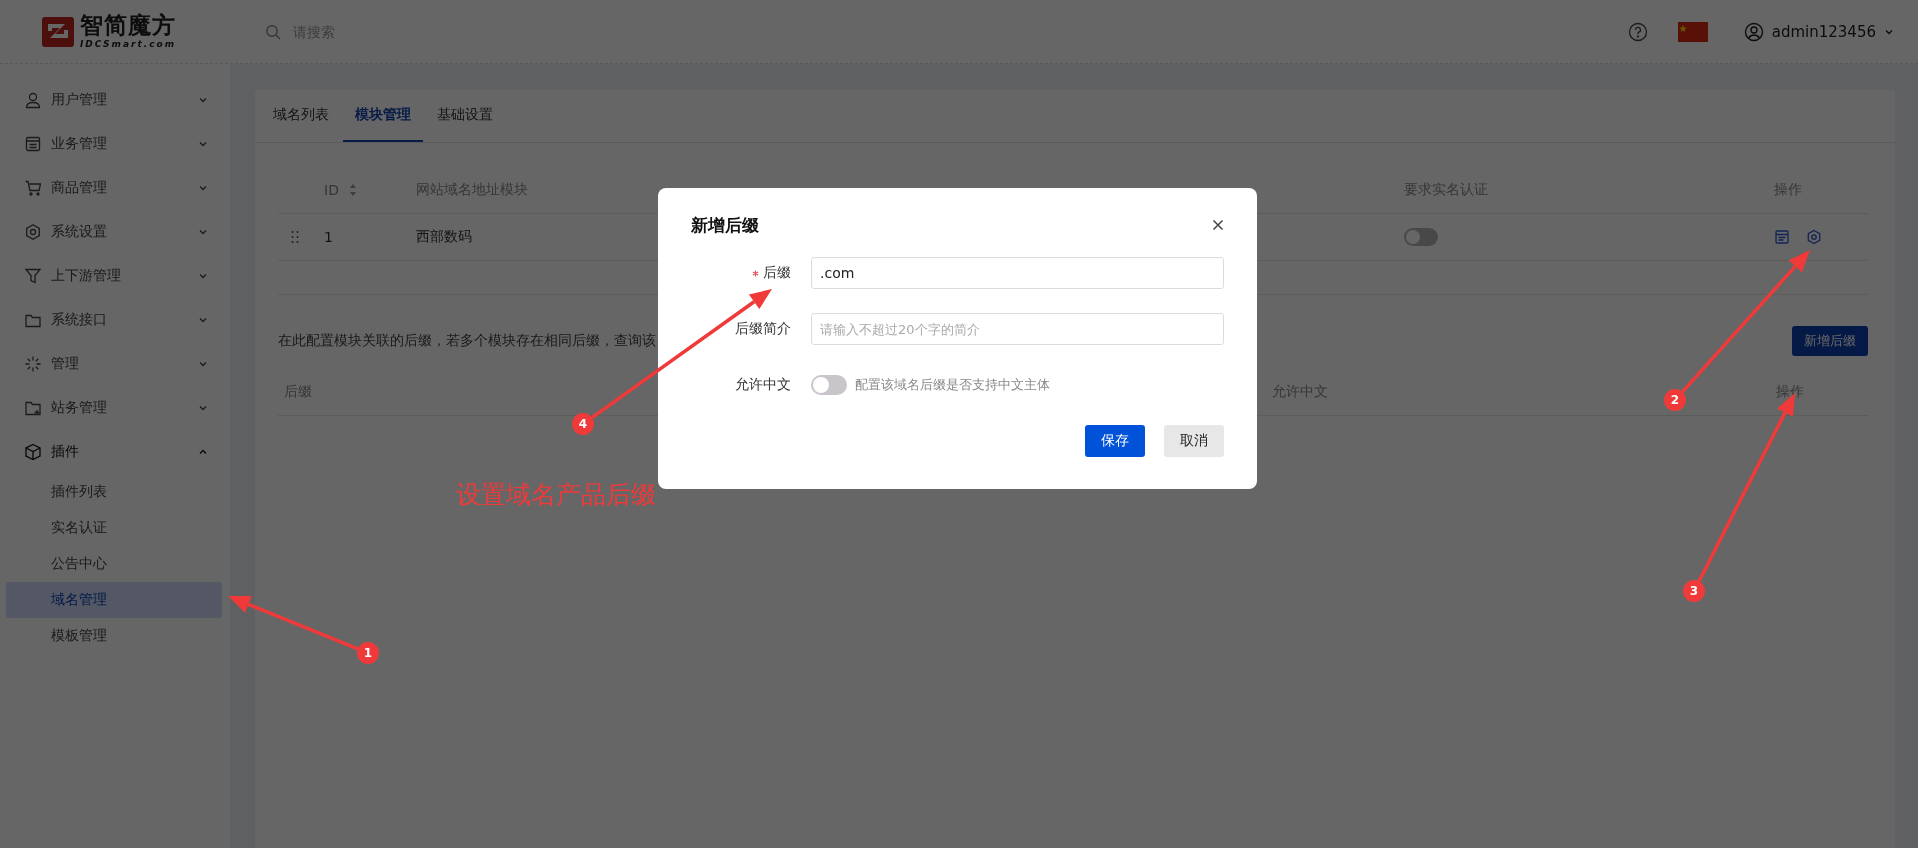  What do you see at coordinates (1782, 237) in the screenshot?
I see `document-icon` at bounding box center [1782, 237].